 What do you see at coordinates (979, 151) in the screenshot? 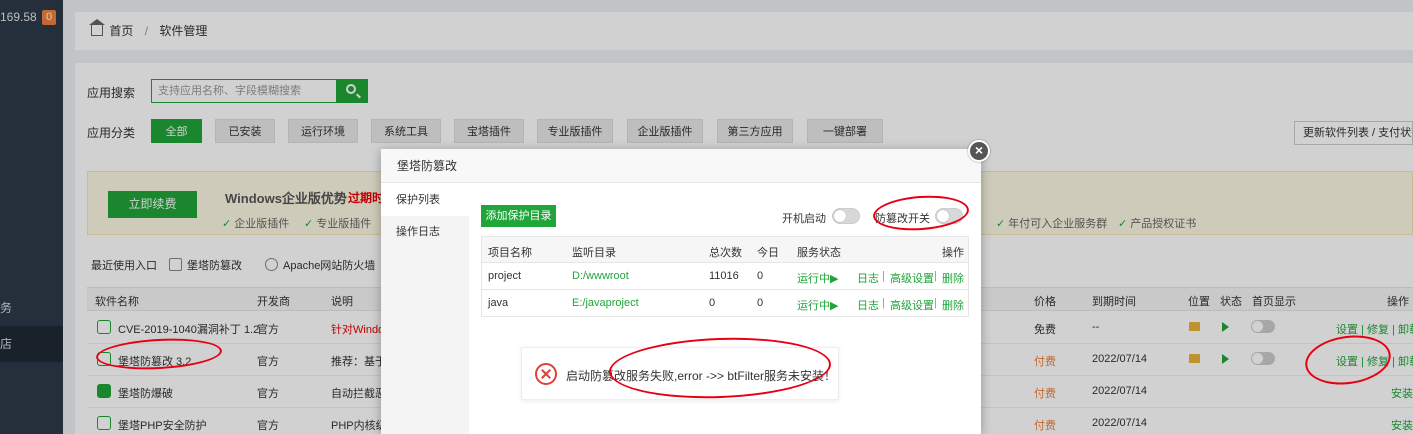
I see `close-icon: ×` at bounding box center [979, 151].